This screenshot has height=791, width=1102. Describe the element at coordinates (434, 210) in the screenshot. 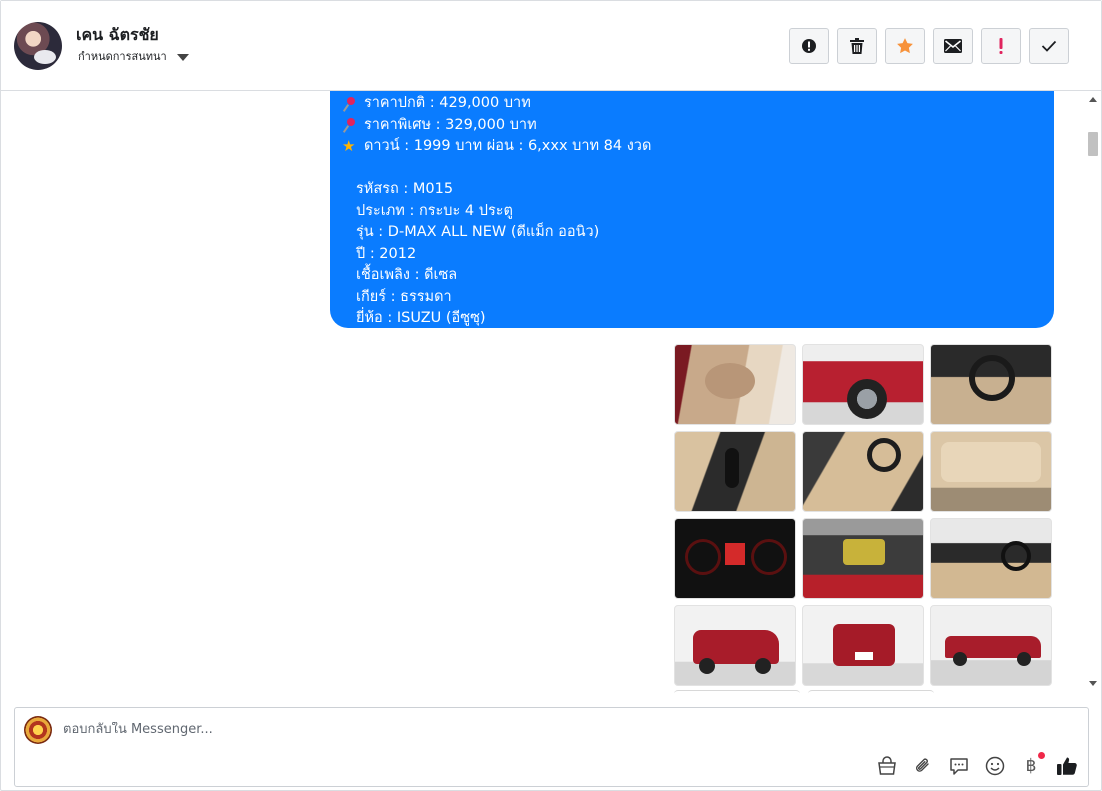

I see `message-detail: ประเภท : กระบะ 4 ประตู` at that location.